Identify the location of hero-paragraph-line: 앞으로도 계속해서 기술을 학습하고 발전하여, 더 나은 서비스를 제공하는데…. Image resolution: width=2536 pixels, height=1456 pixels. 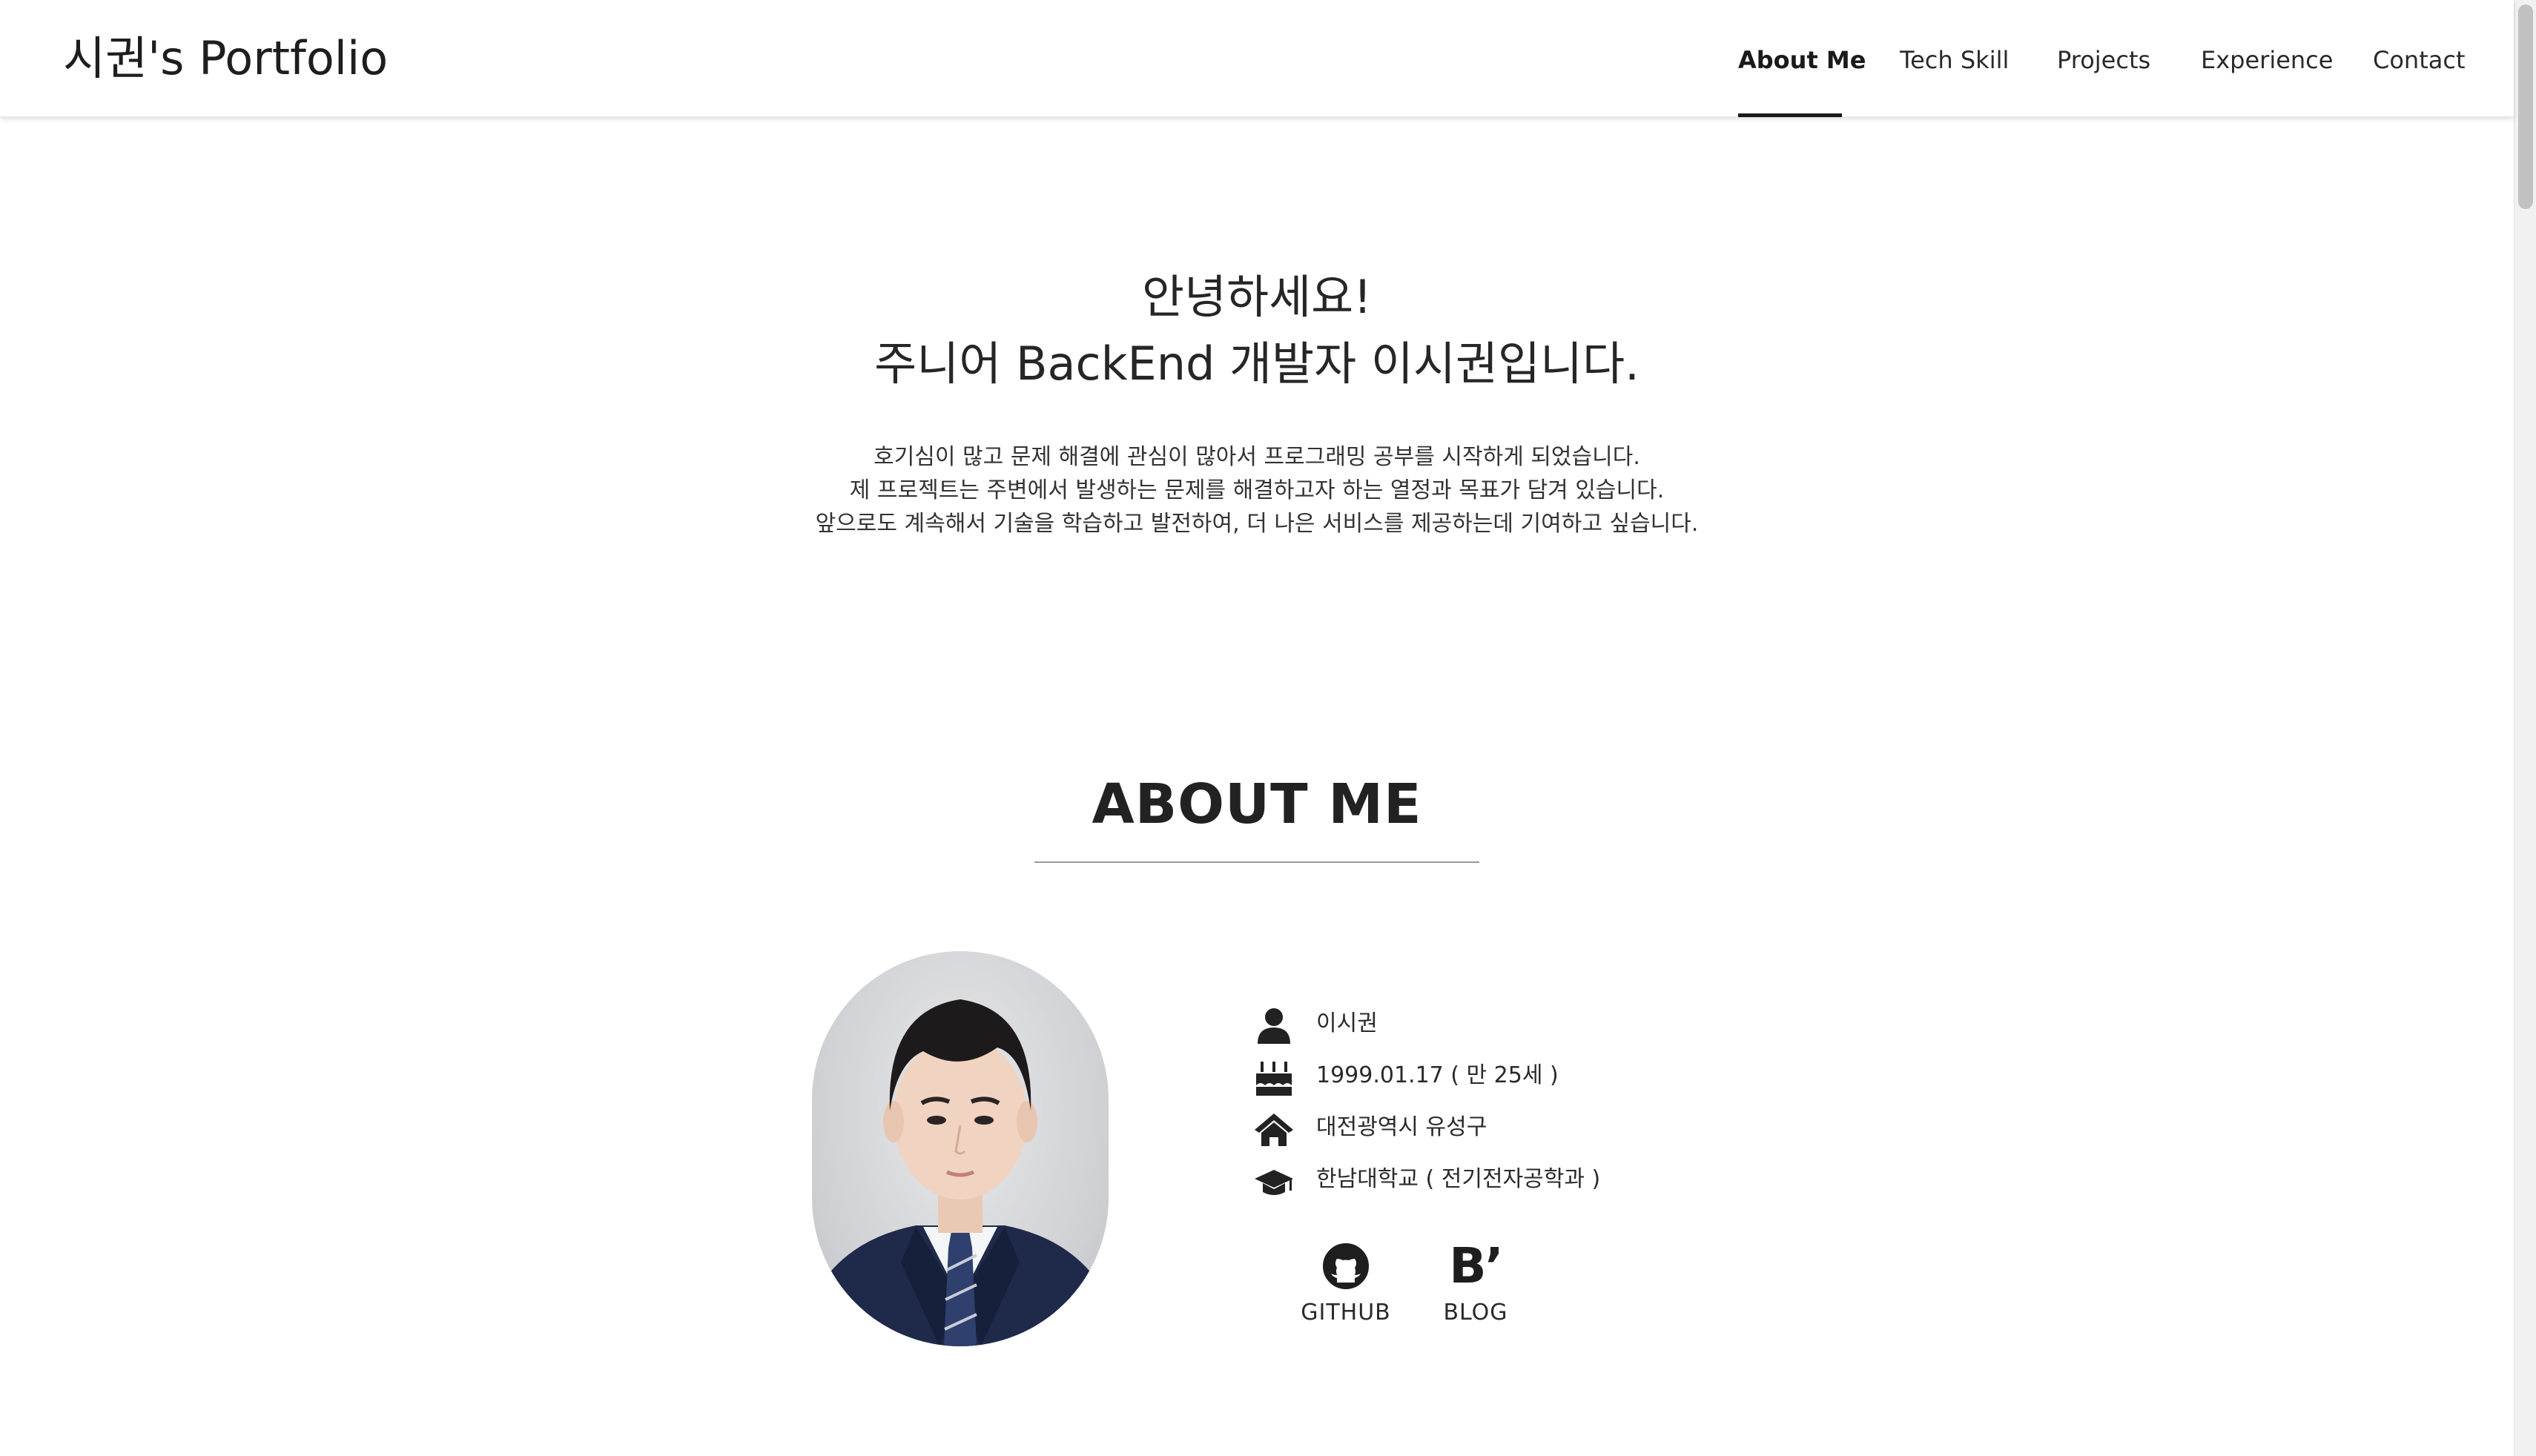
(1257, 524).